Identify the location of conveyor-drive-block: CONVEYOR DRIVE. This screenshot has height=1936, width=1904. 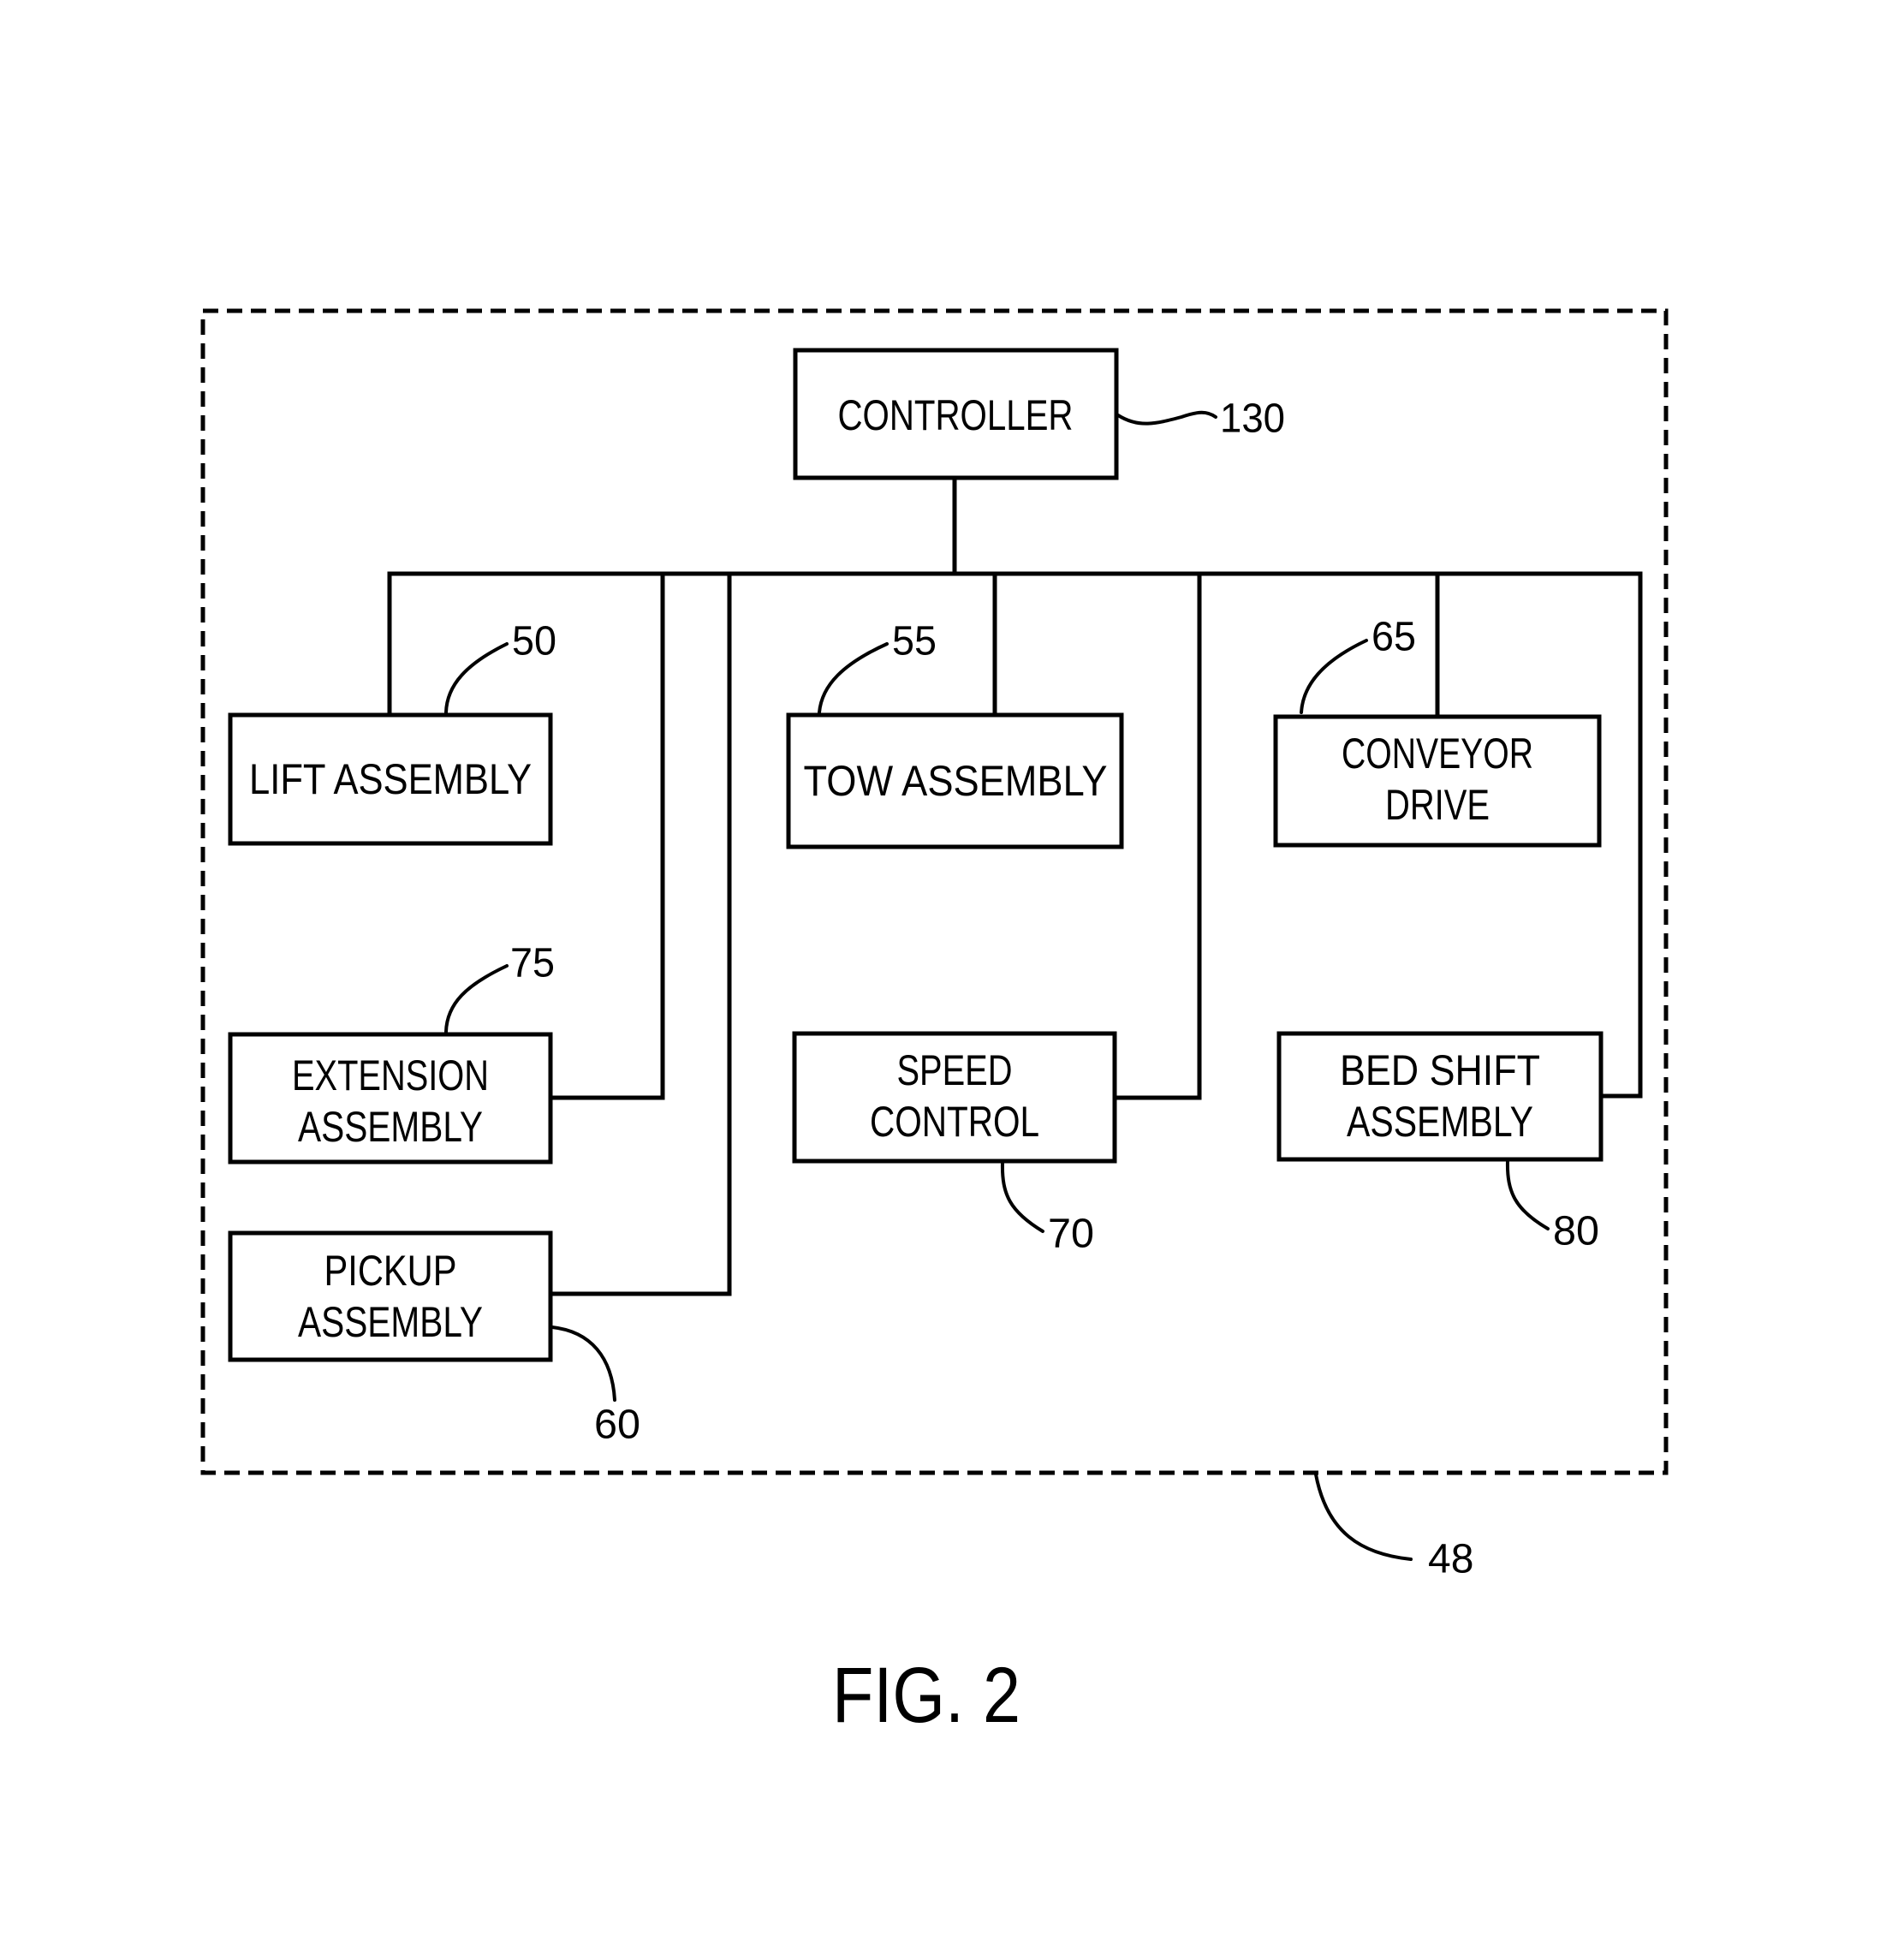
(1438, 781).